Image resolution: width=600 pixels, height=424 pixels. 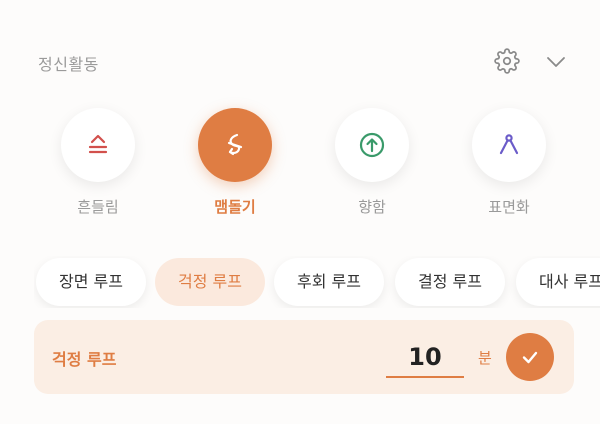 I want to click on minutes-unit: 분, so click(x=485, y=358).